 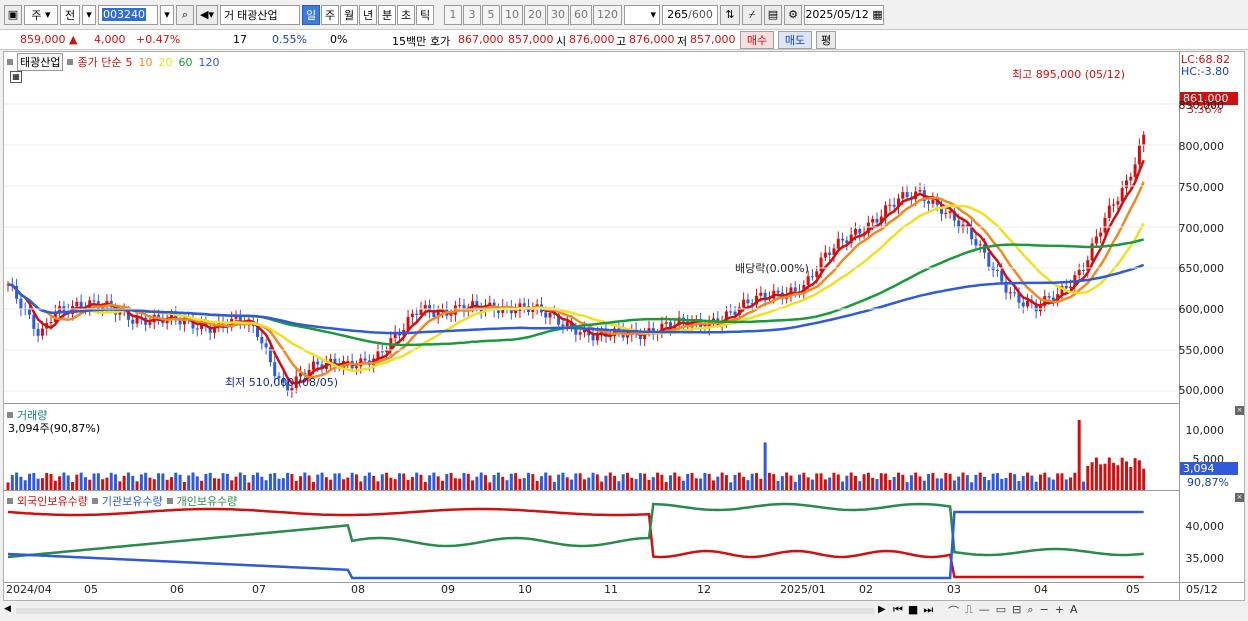 What do you see at coordinates (40, 62) in the screenshot?
I see `stock-label: 태광산업` at bounding box center [40, 62].